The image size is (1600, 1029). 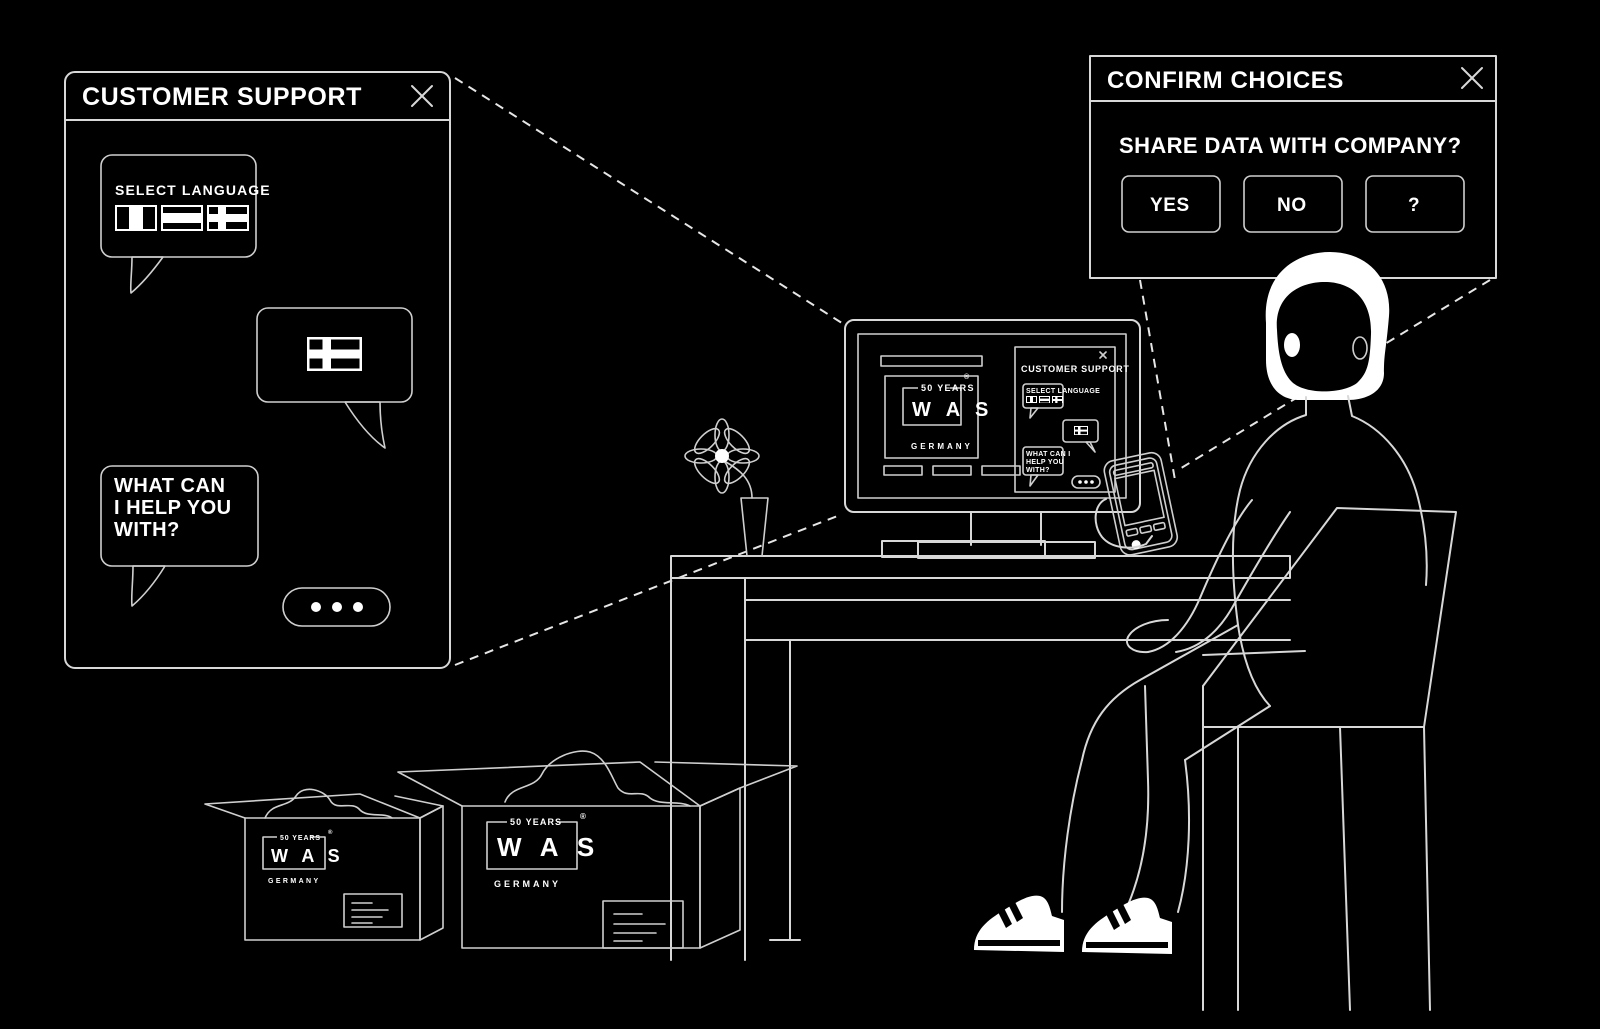 I want to click on mini-agent-line-1: WHAT CAN I, so click(x=1048, y=454).